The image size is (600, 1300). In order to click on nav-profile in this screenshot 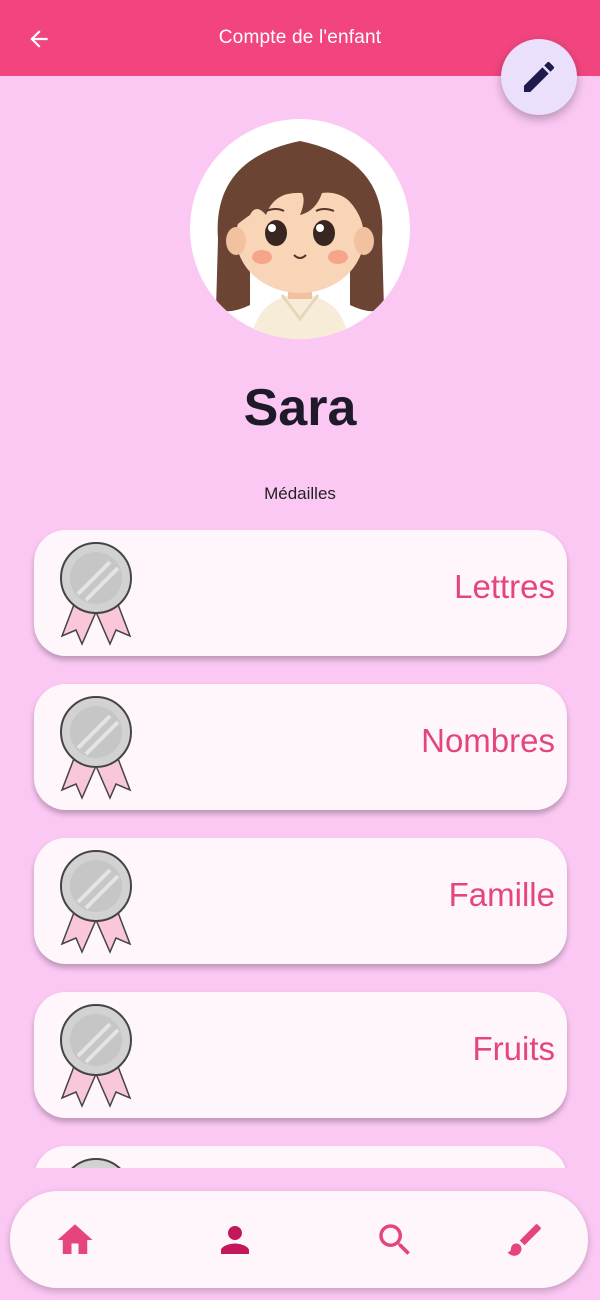, I will do `click(235, 1239)`.